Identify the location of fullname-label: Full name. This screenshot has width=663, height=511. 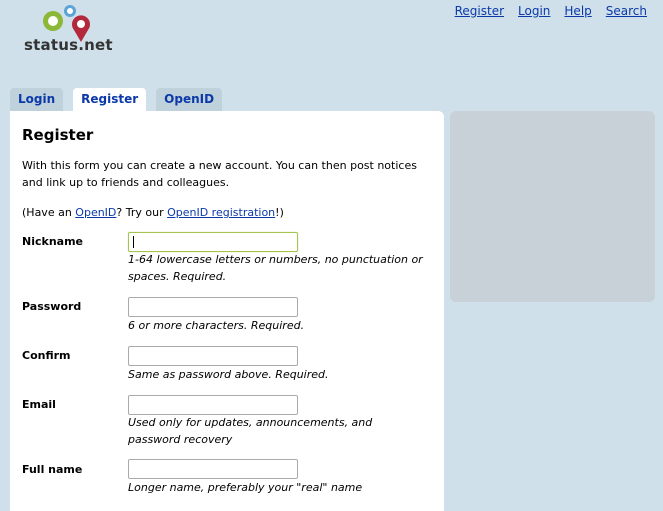
(52, 469).